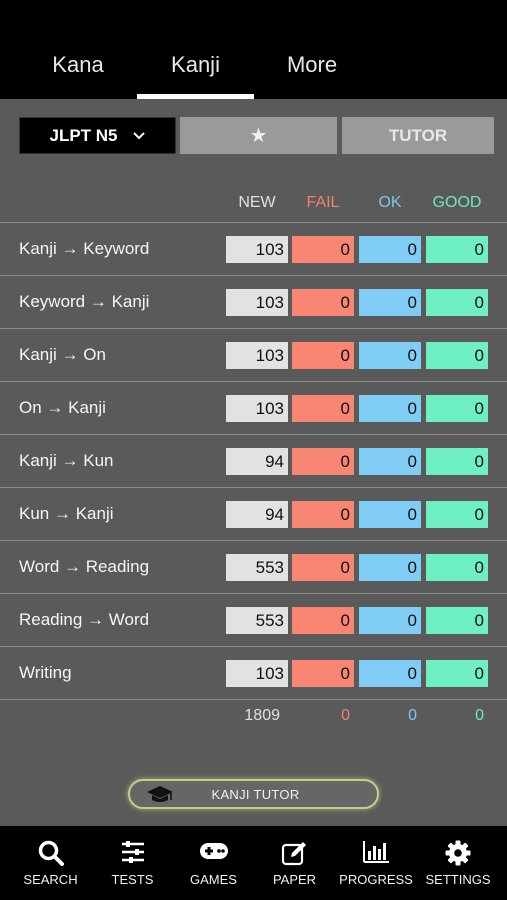 This screenshot has height=900, width=507. What do you see at coordinates (45, 672) in the screenshot?
I see `test-row-label: Writing` at bounding box center [45, 672].